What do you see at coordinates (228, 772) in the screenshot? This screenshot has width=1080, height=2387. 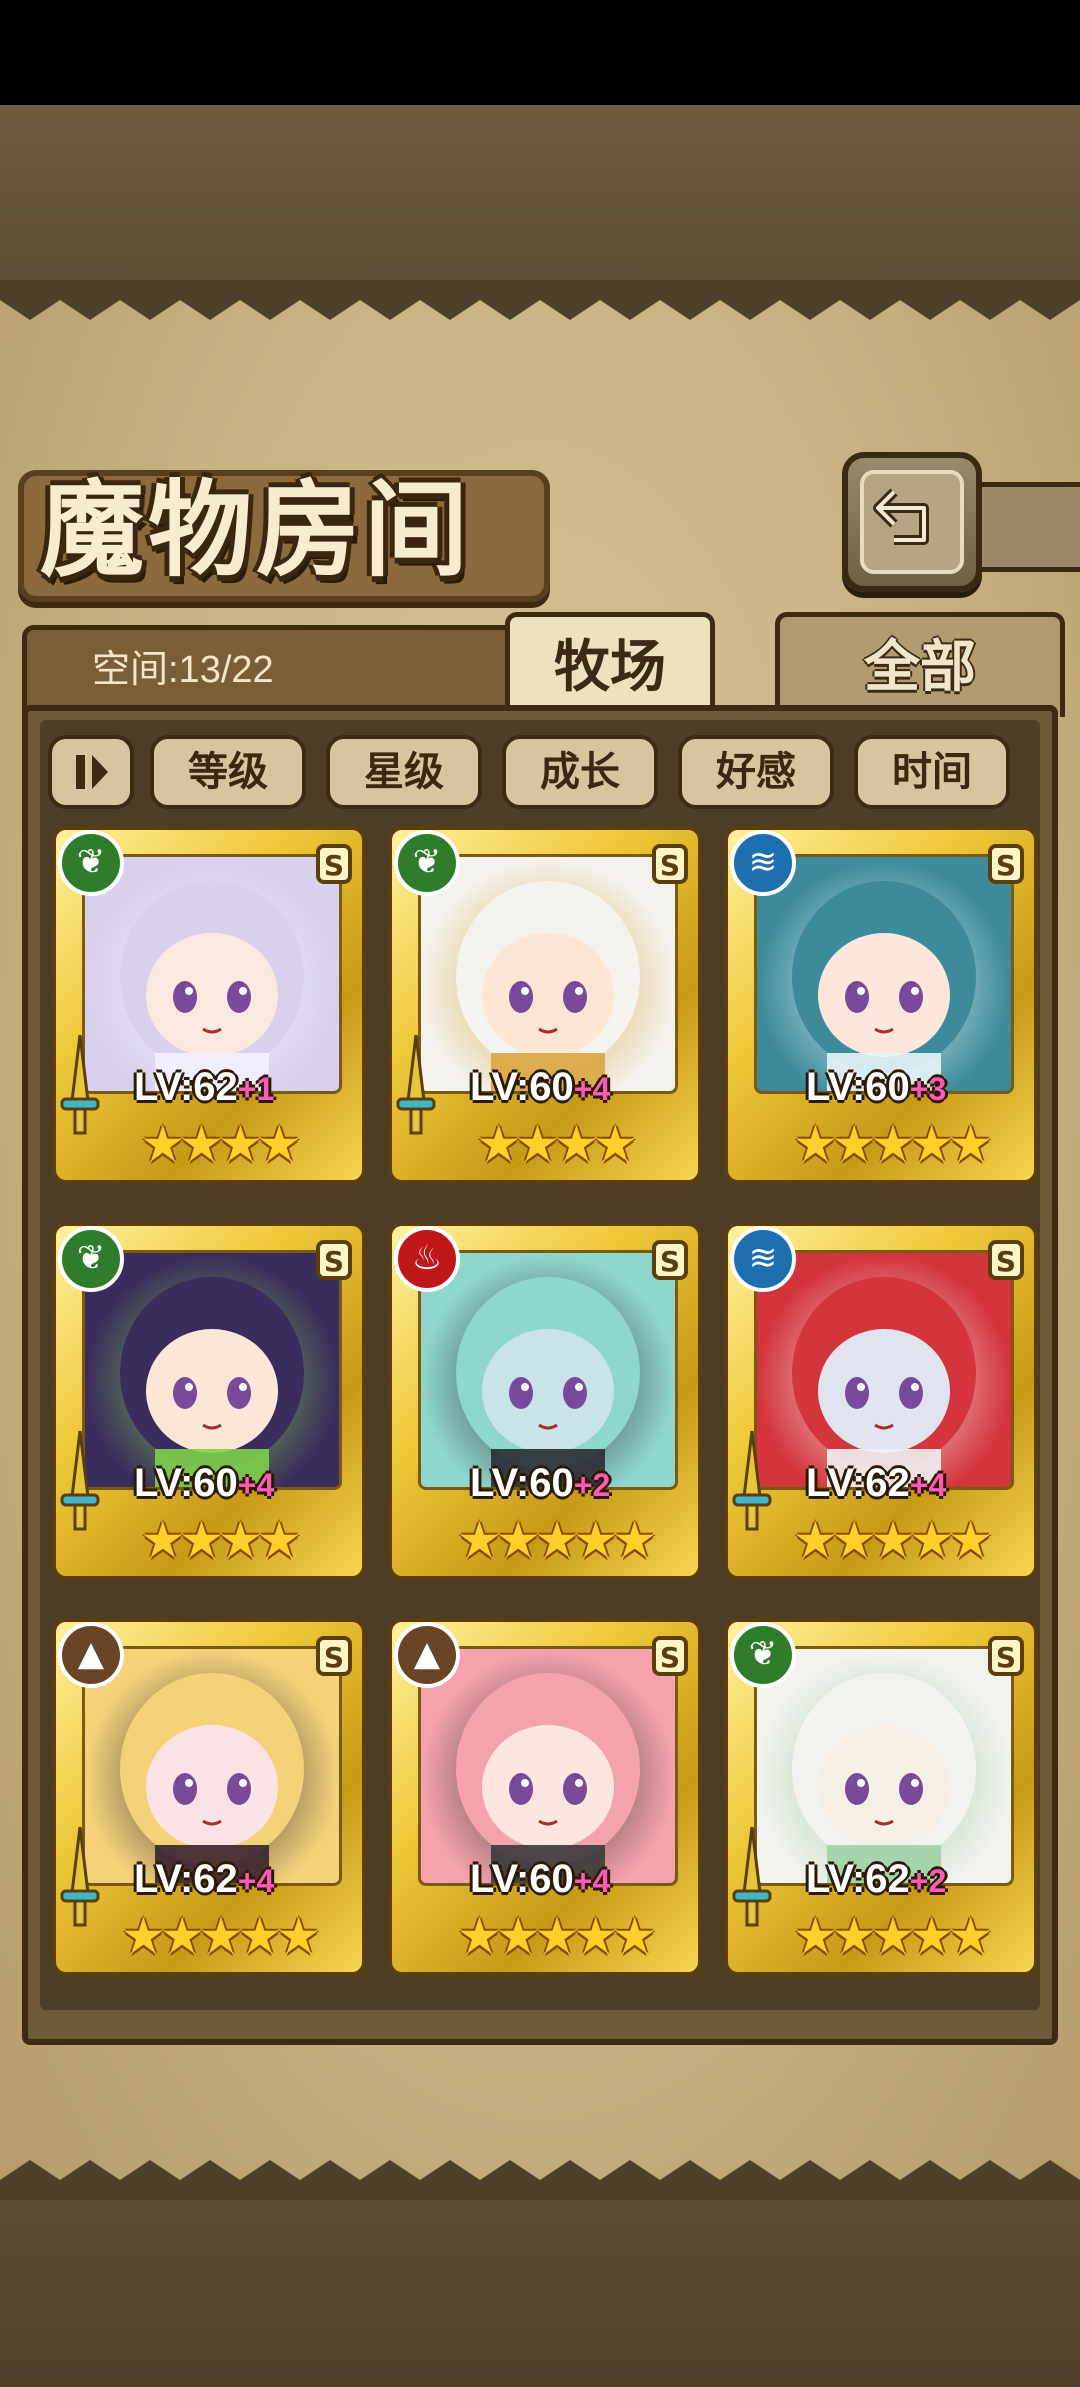 I see `sort-by-level-button: 等级` at bounding box center [228, 772].